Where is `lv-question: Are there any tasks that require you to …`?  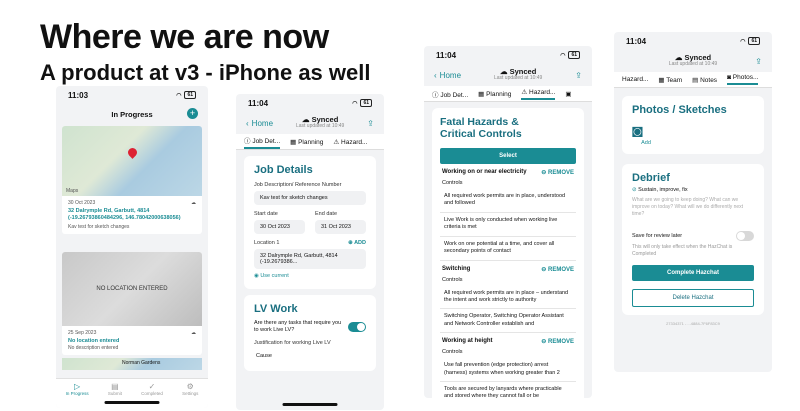
lv-question: Are there any tasks that require you to … is located at coordinates (298, 327).